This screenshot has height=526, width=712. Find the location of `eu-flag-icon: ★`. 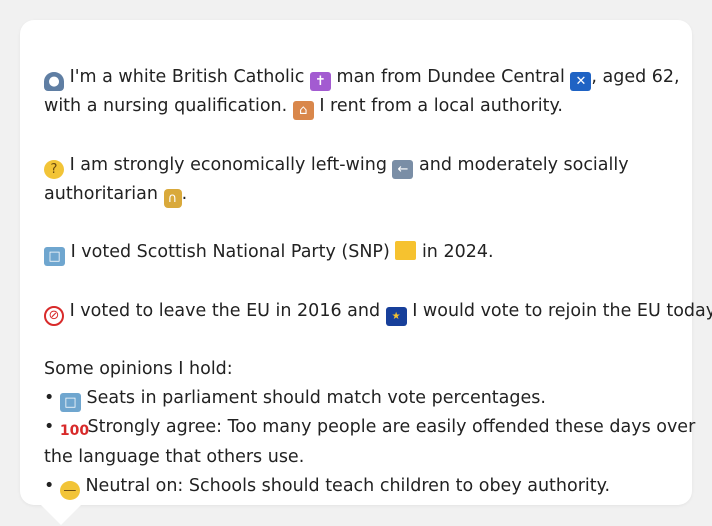

eu-flag-icon: ★ is located at coordinates (396, 316).